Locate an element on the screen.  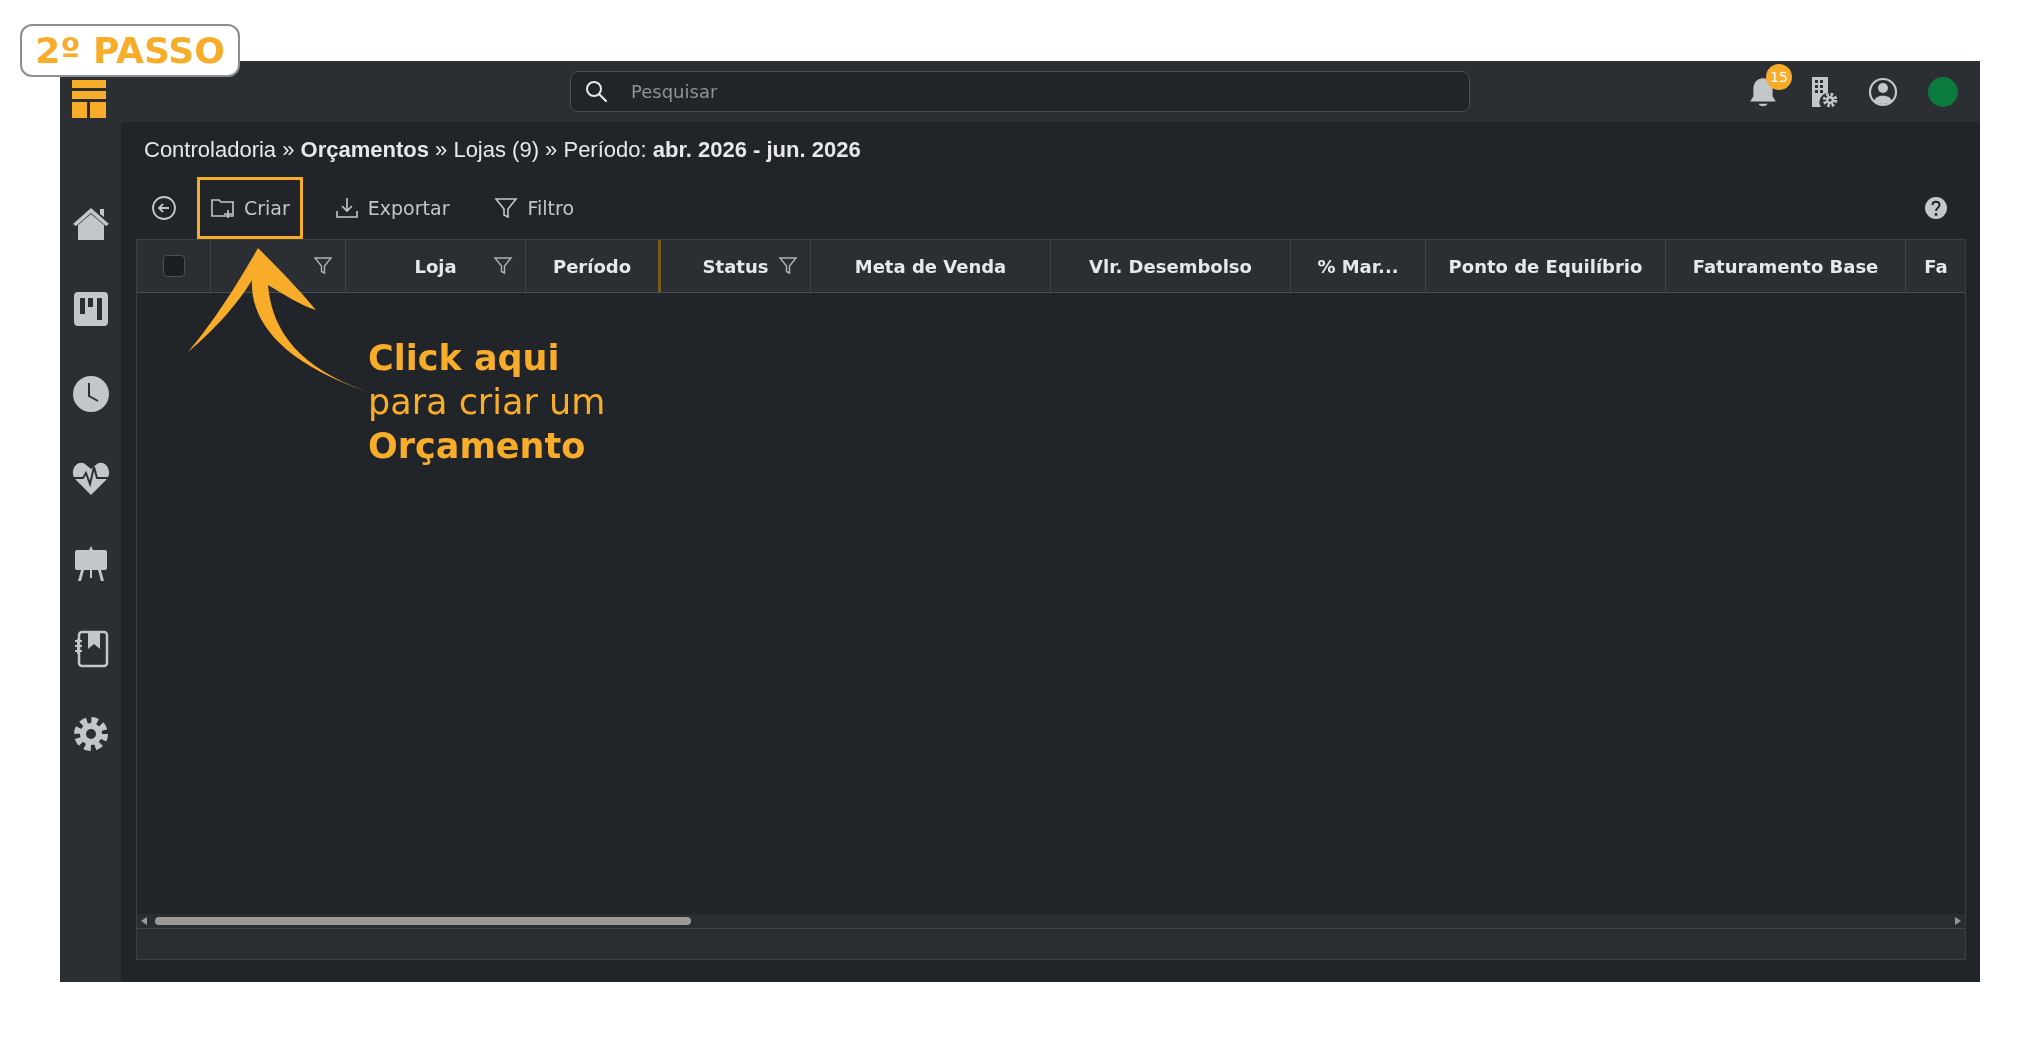
notification-badge: 15 is located at coordinates (1779, 76).